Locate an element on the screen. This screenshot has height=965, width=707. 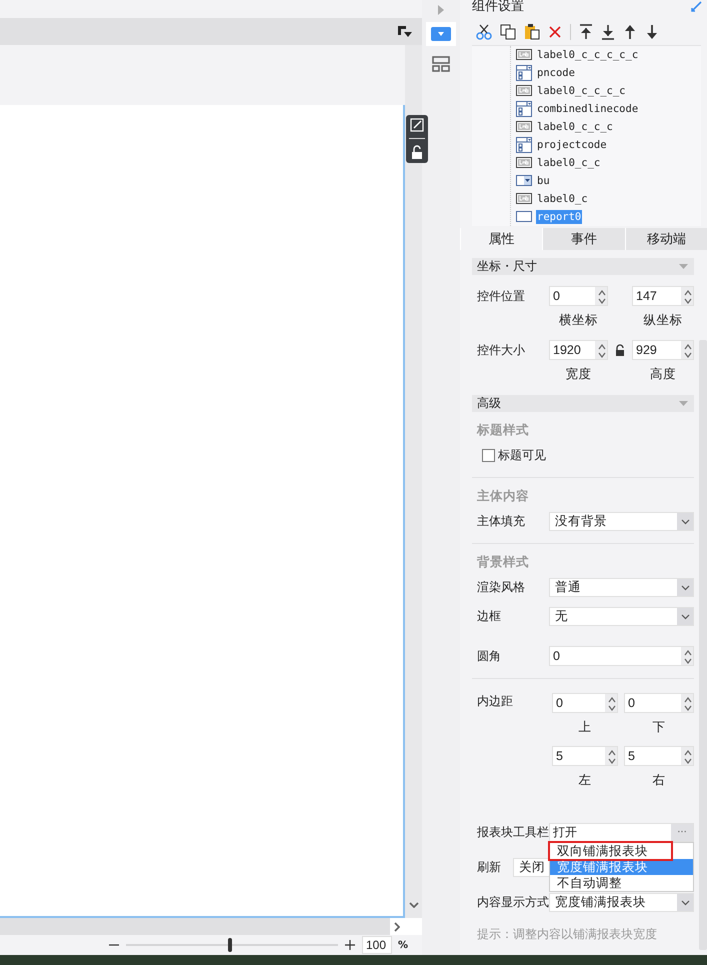
panel-tab: 属性 is located at coordinates (501, 239).